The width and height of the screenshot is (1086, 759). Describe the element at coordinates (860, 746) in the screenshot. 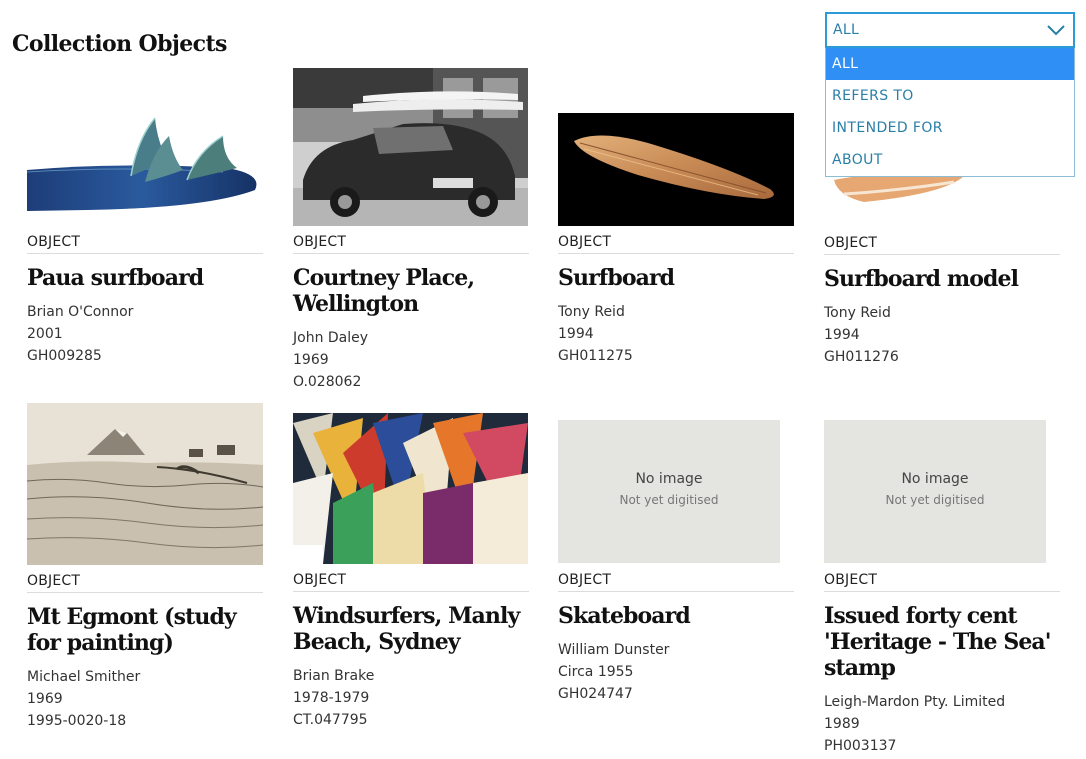

I see `object-registration: PH003137` at that location.